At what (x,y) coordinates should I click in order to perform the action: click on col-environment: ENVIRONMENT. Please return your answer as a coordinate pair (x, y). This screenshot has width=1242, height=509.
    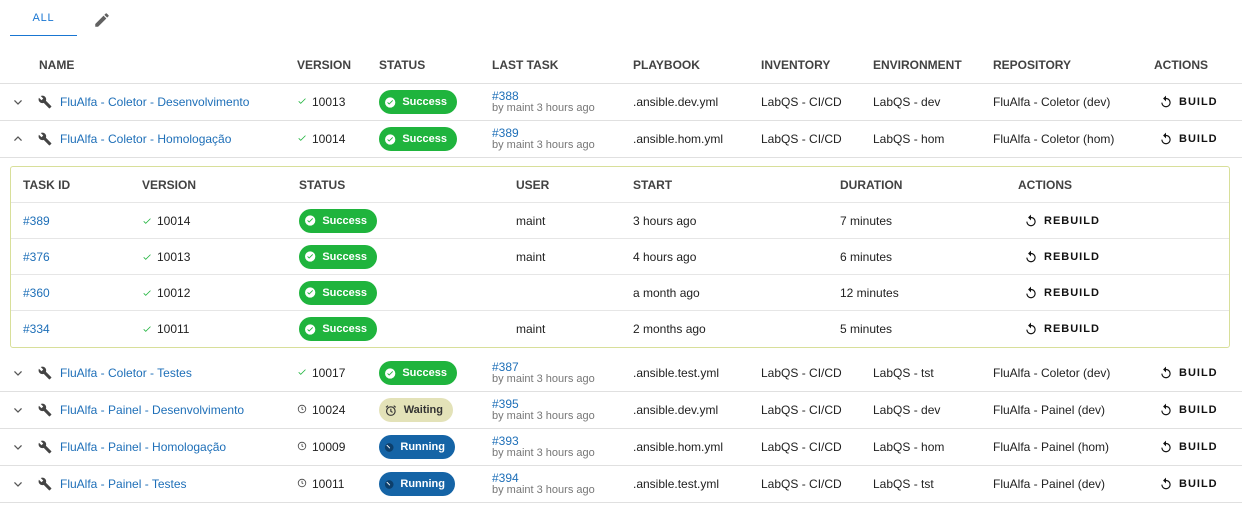
    Looking at the image, I should click on (917, 65).